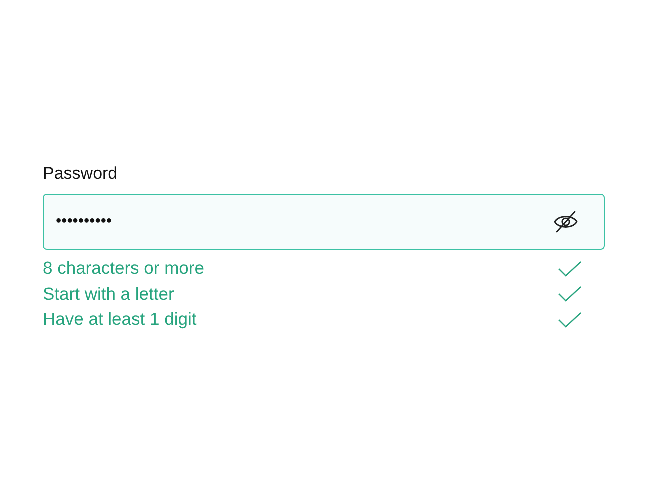 Image resolution: width=648 pixels, height=500 pixels. Describe the element at coordinates (566, 222) in the screenshot. I see `eye-slash-icon` at that location.